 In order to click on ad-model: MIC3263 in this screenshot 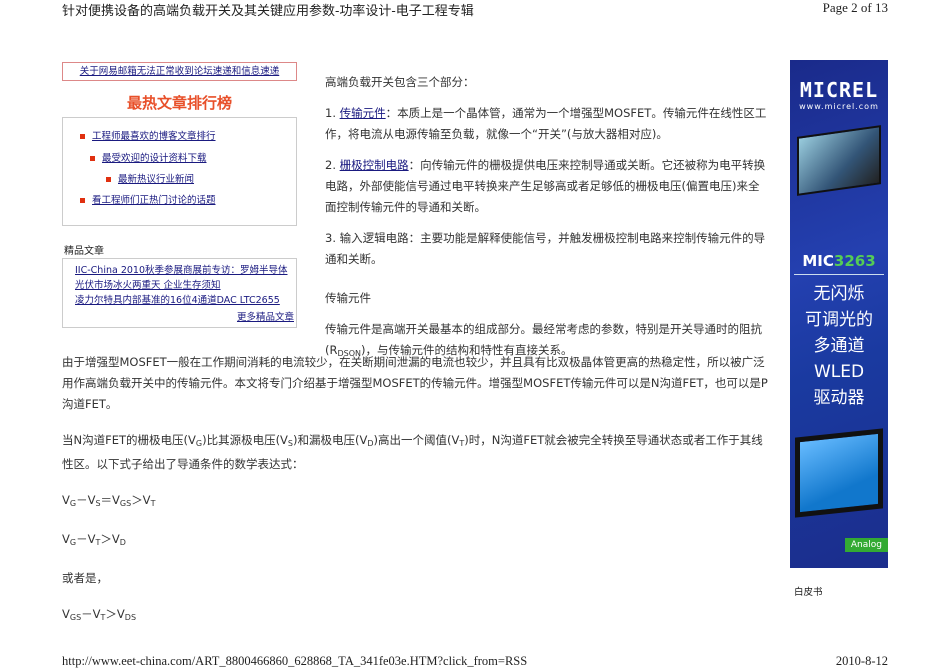, I will do `click(839, 263)`.